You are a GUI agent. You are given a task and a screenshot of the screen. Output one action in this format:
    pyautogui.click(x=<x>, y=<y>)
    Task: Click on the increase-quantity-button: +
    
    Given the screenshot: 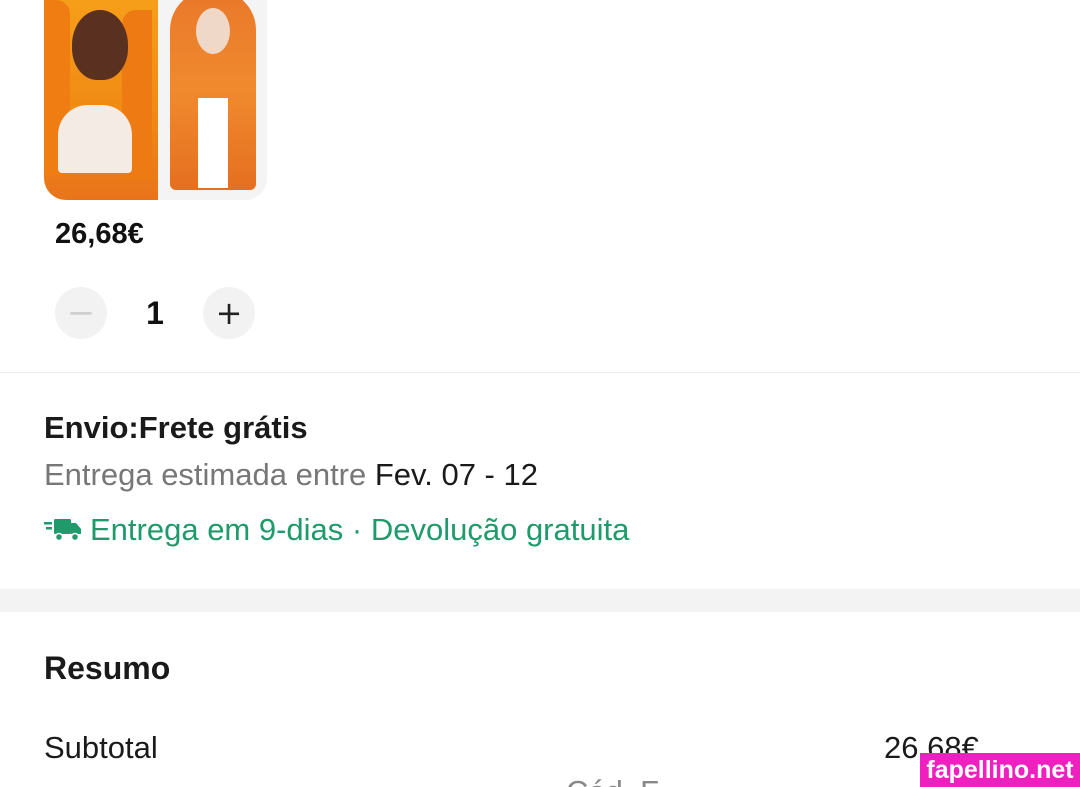 What is the action you would take?
    pyautogui.click(x=229, y=313)
    